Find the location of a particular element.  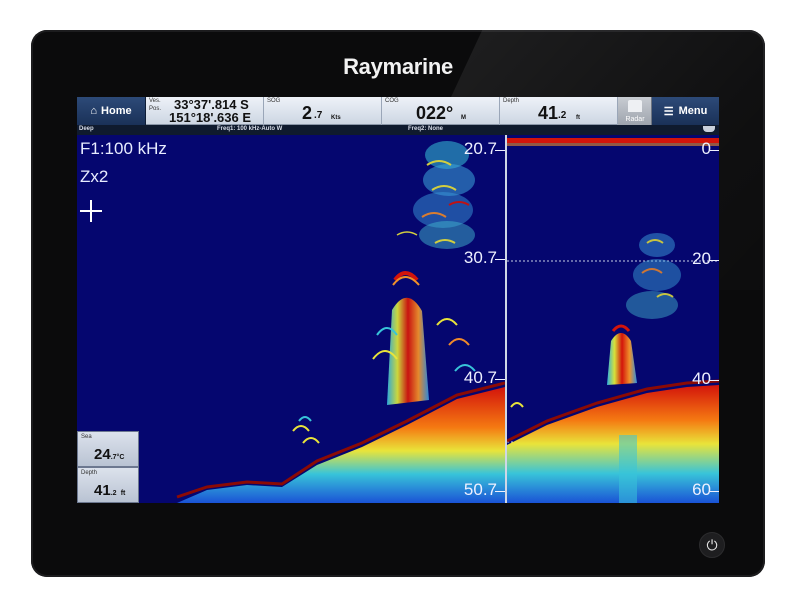

cog-value: 022° is located at coordinates (435, 113).